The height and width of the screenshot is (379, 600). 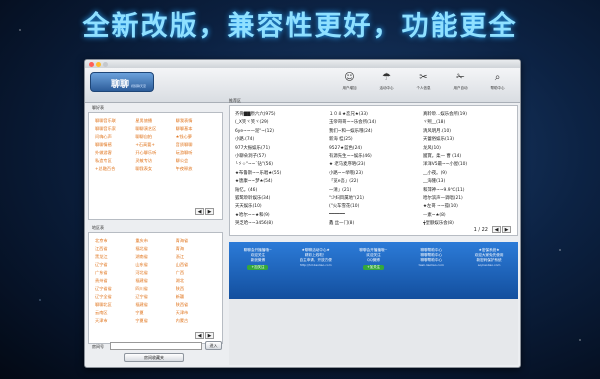 I want to click on region-link: 重庆市, so click(x=155, y=241).